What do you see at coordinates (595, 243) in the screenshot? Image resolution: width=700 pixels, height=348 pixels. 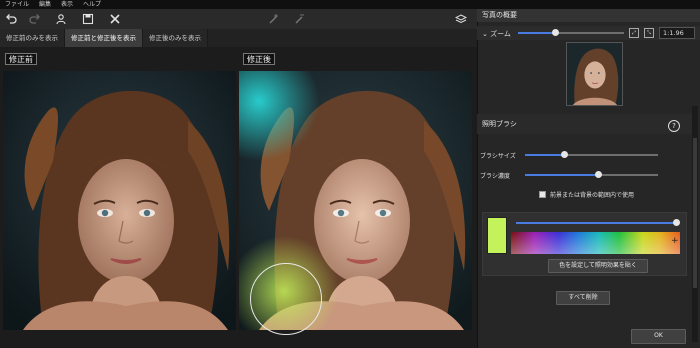 I see `hue-spectrum` at bounding box center [595, 243].